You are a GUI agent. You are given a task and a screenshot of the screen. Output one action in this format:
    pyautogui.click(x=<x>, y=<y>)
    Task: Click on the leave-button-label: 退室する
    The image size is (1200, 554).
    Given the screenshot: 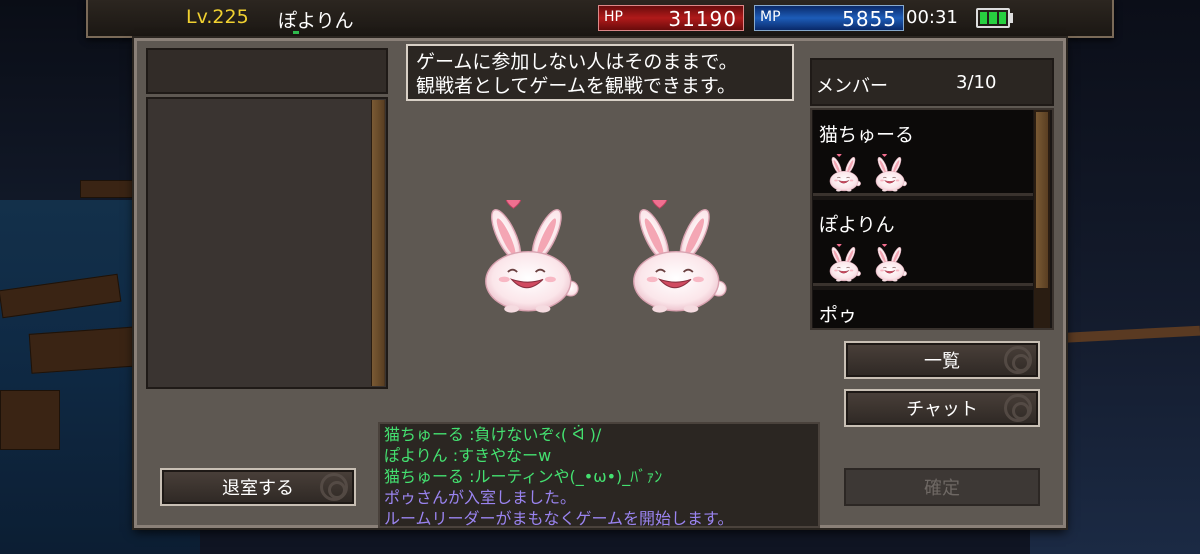 What is the action you would take?
    pyautogui.click(x=258, y=488)
    